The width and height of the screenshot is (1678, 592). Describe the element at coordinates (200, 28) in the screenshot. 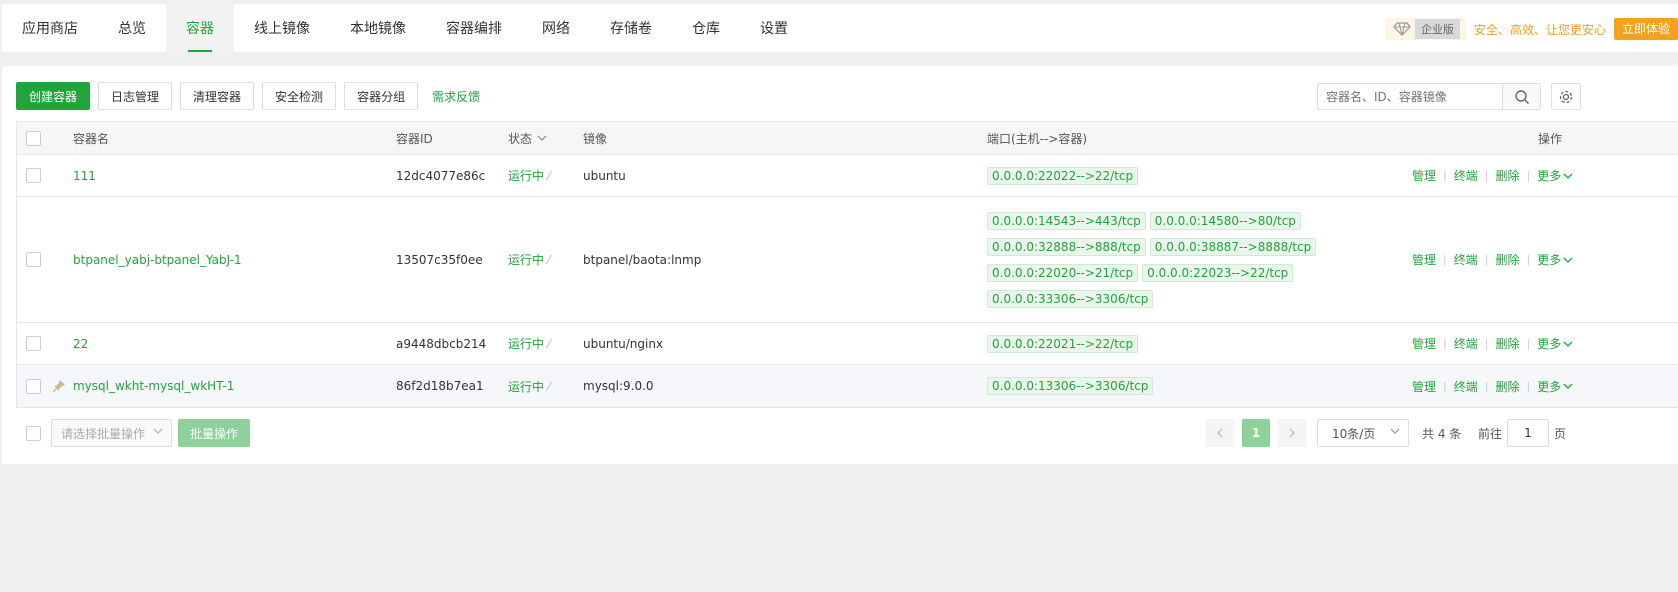

I see `nav-containers: 容器` at that location.